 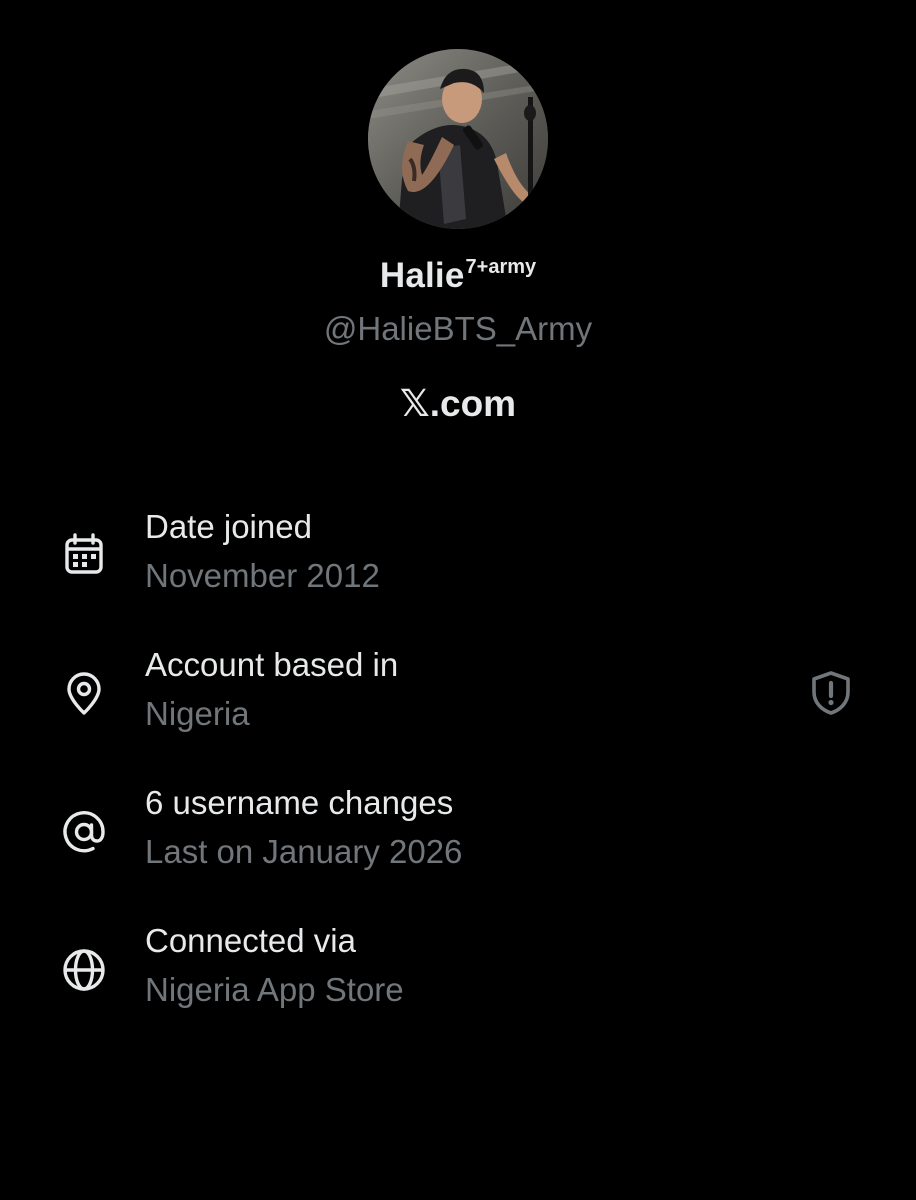 What do you see at coordinates (458, 403) in the screenshot?
I see `site-label: 𝕏.com` at bounding box center [458, 403].